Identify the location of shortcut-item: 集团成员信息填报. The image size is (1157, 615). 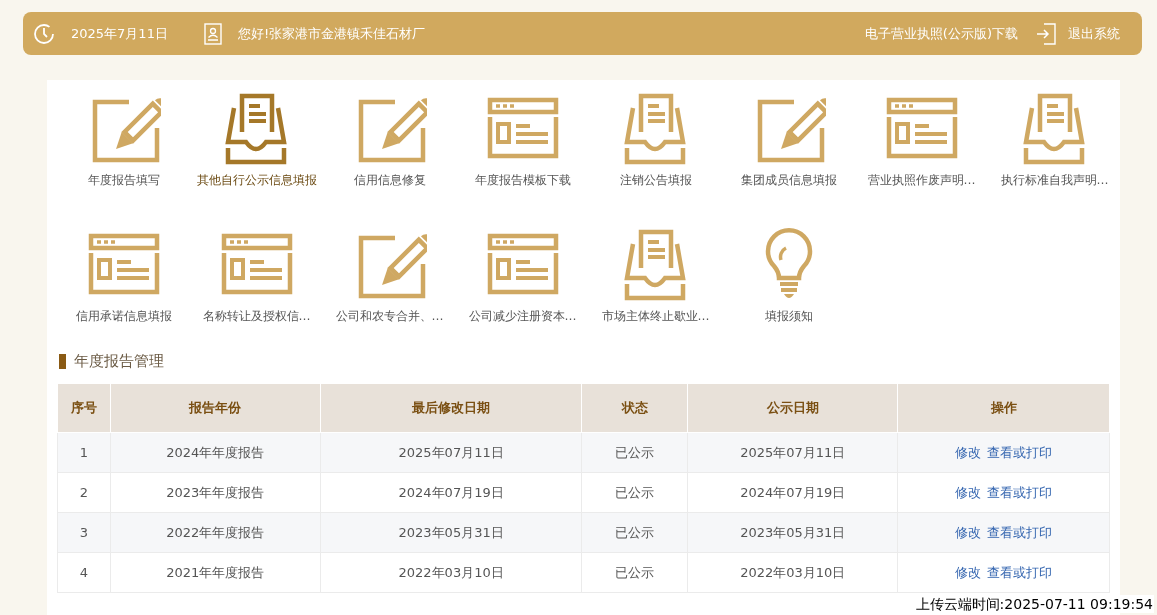
(788, 155).